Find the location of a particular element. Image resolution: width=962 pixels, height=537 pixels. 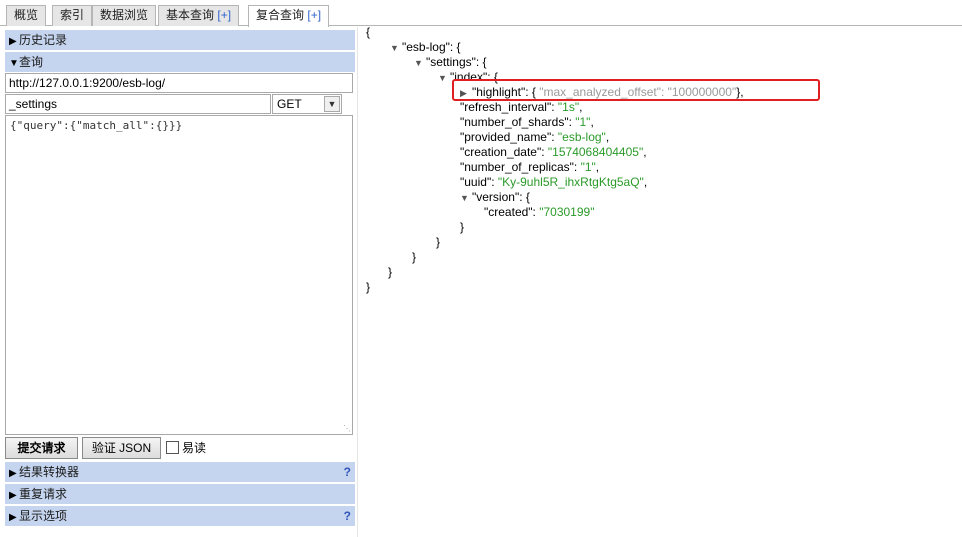

json-line: ▼ "esb-log": { is located at coordinates (425, 47).